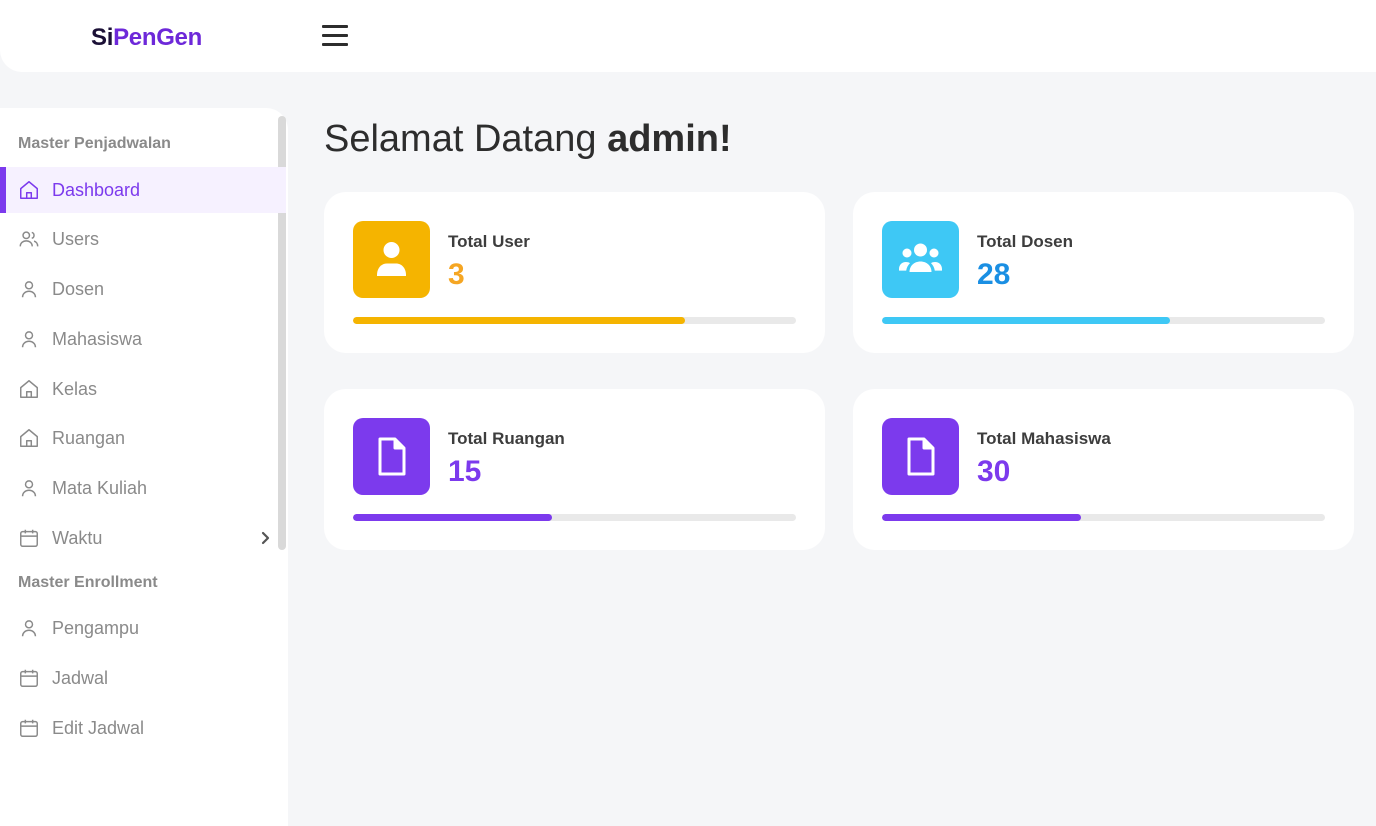 The height and width of the screenshot is (826, 1376). I want to click on sidebar-item-pengampu: Pengampu, so click(143, 628).